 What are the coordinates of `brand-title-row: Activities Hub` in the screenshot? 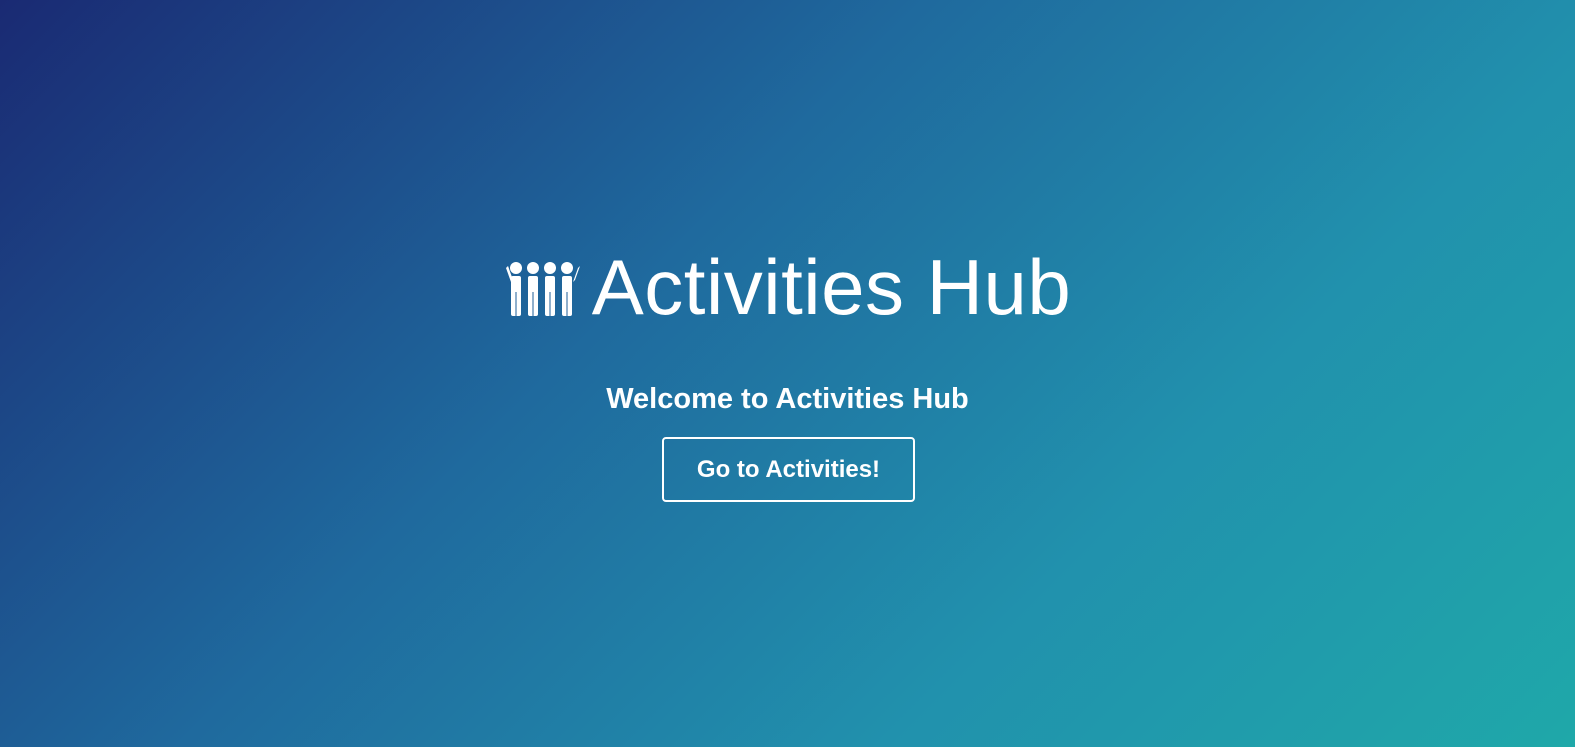 It's located at (787, 287).